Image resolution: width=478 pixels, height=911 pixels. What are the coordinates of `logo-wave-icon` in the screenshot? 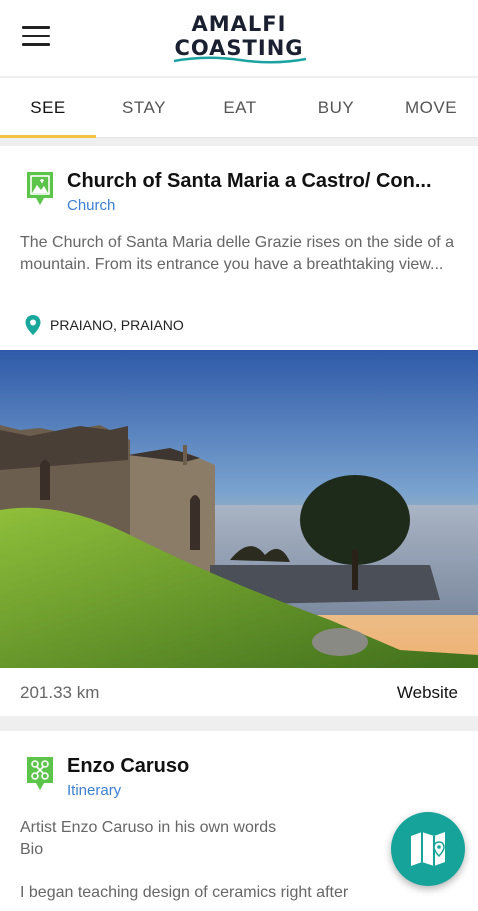 It's located at (240, 60).